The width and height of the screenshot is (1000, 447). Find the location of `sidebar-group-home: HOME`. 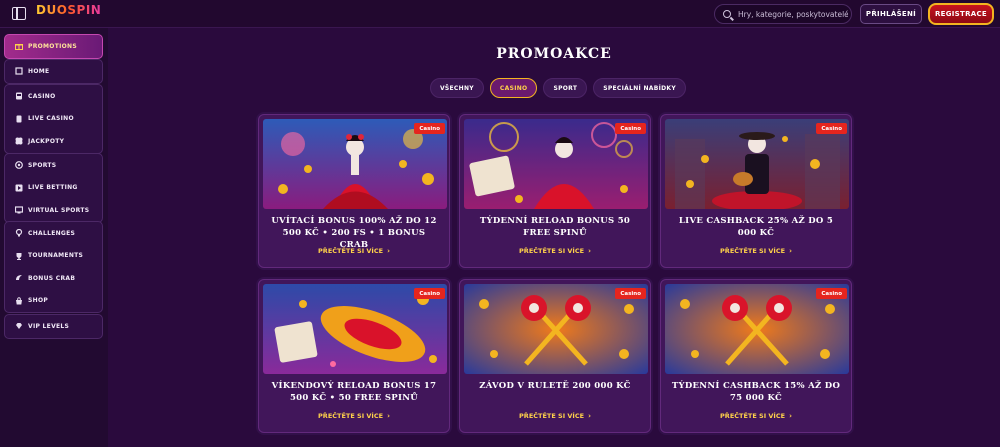

sidebar-group-home: HOME is located at coordinates (53, 71).